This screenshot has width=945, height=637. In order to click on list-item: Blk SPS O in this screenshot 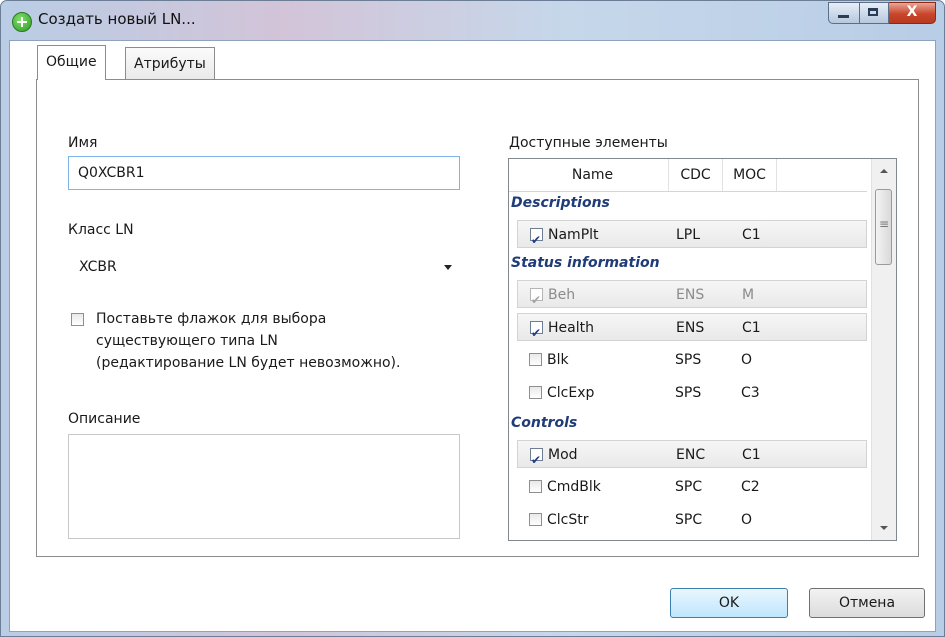, I will do `click(692, 360)`.